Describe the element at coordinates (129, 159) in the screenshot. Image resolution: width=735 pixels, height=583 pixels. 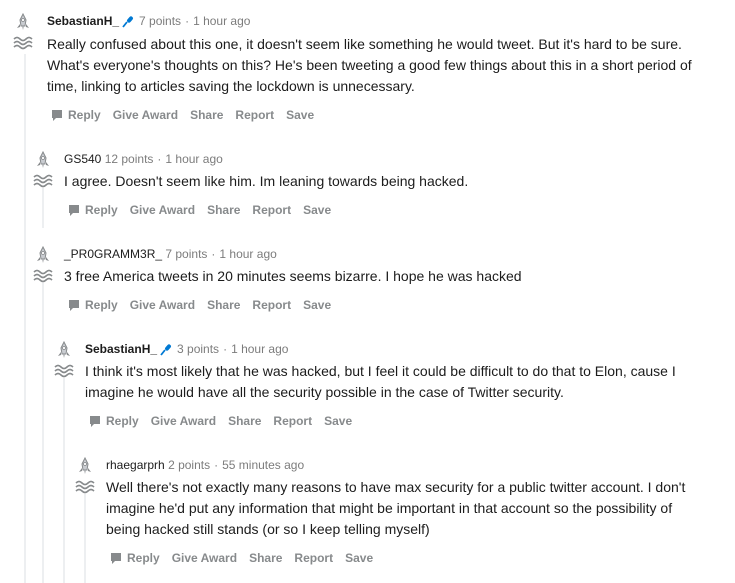
I see `comment-points: 12 points` at that location.